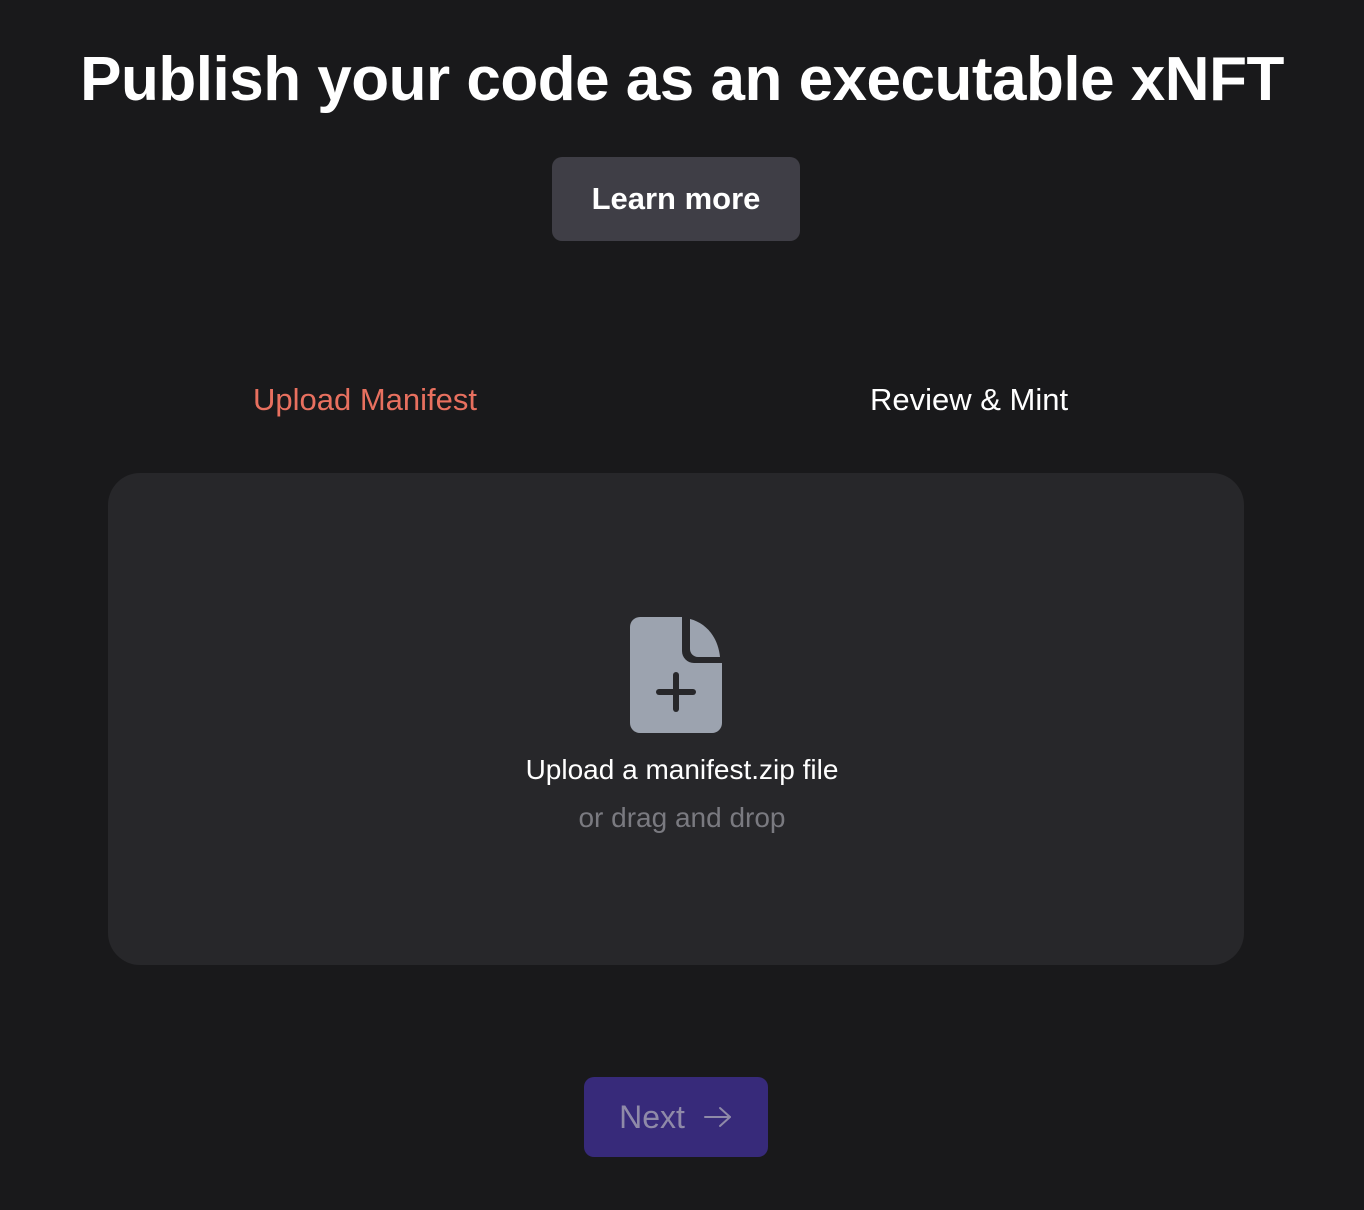  What do you see at coordinates (682, 402) in the screenshot?
I see `step-tabs: Upload Manifest Review & Mint` at bounding box center [682, 402].